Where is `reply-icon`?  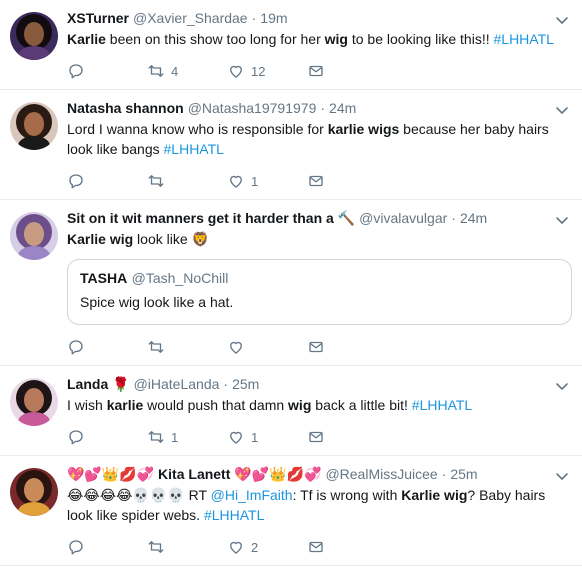
reply-icon is located at coordinates (76, 71).